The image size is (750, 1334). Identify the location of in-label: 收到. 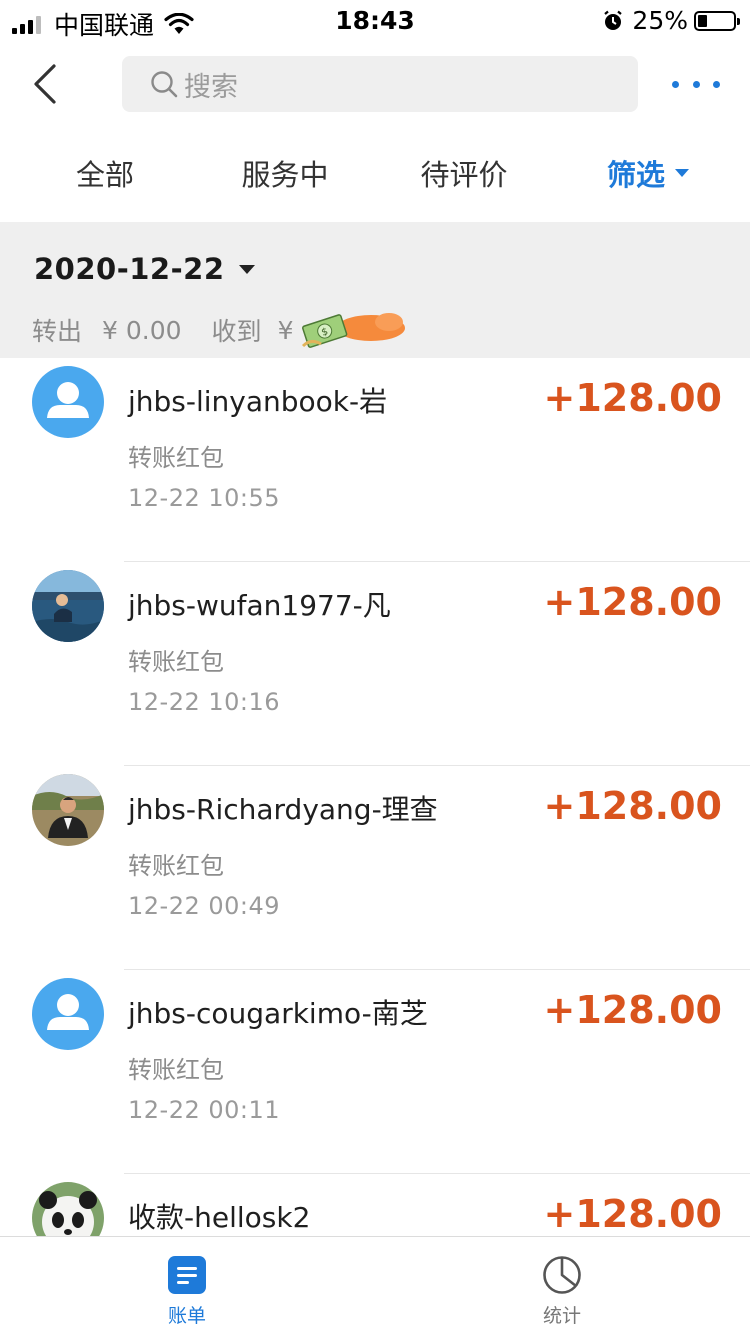
(236, 331).